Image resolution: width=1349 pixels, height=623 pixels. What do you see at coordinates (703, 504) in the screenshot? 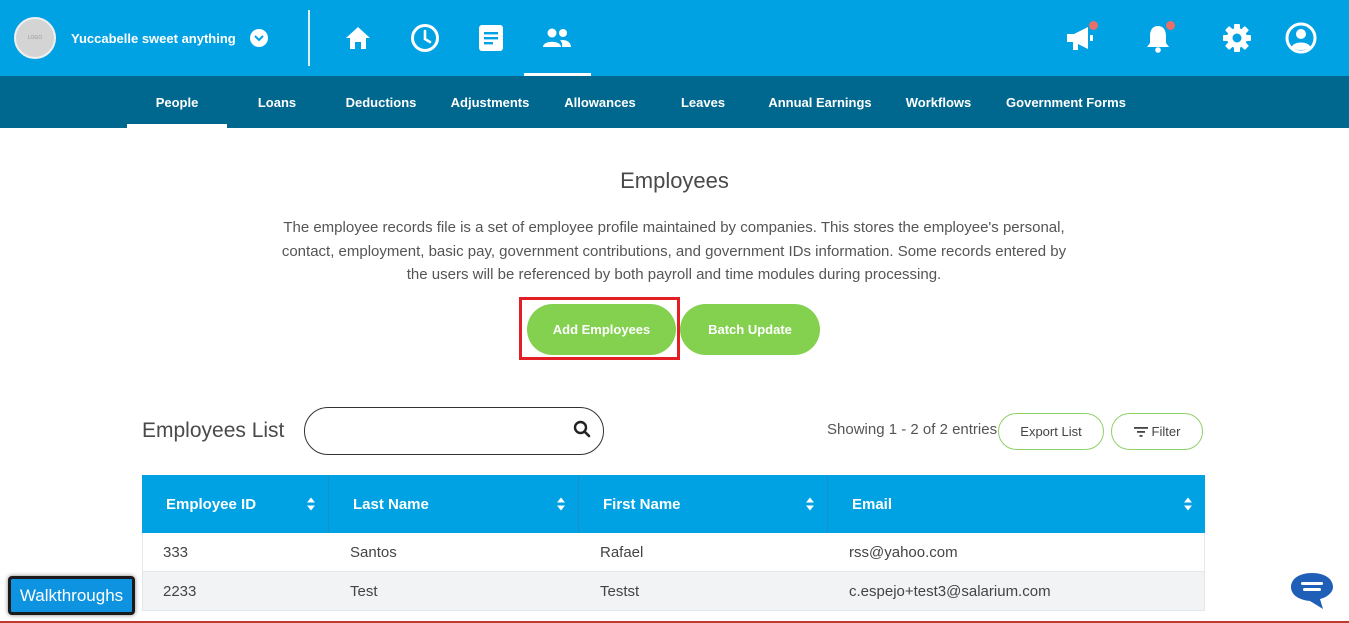
I see `column-header-first-name: First Name` at bounding box center [703, 504].